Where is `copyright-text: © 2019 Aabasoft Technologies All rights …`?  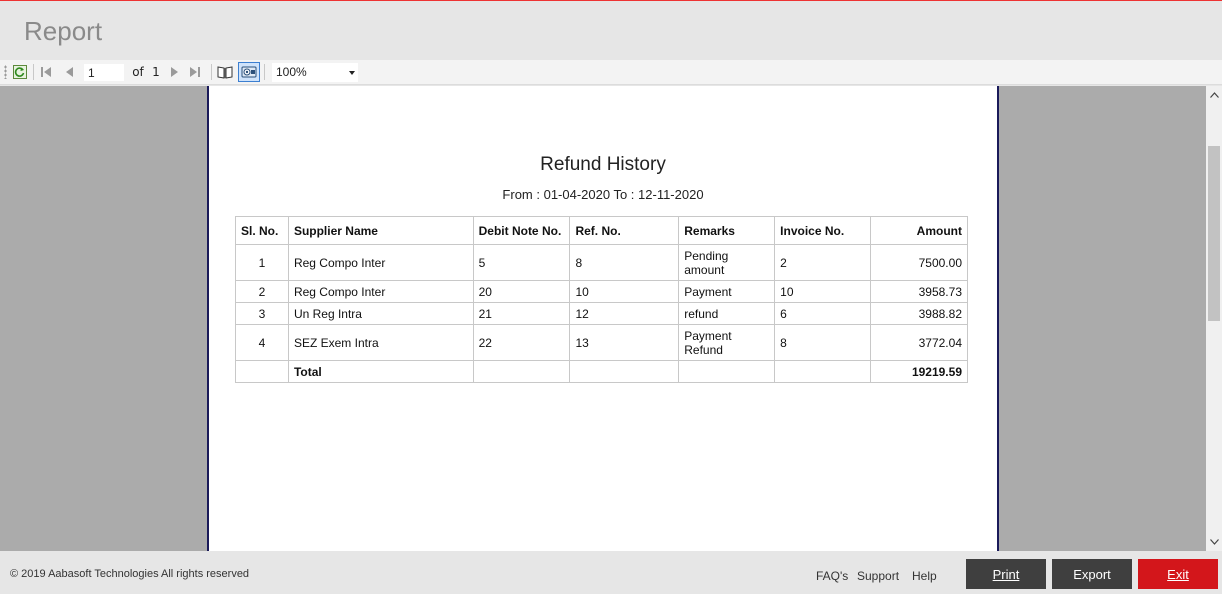 copyright-text: © 2019 Aabasoft Technologies All rights … is located at coordinates (130, 574).